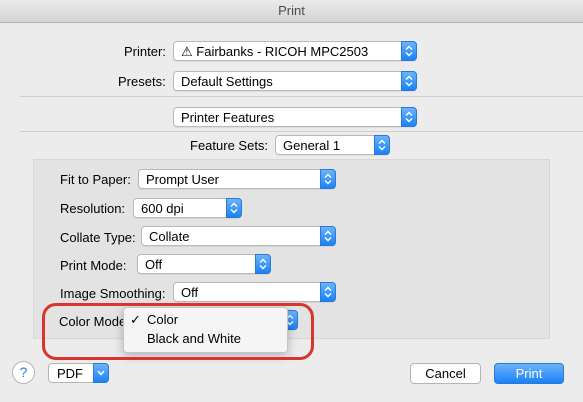 This screenshot has height=402, width=583. I want to click on presets-popup: Default Settings, so click(295, 81).